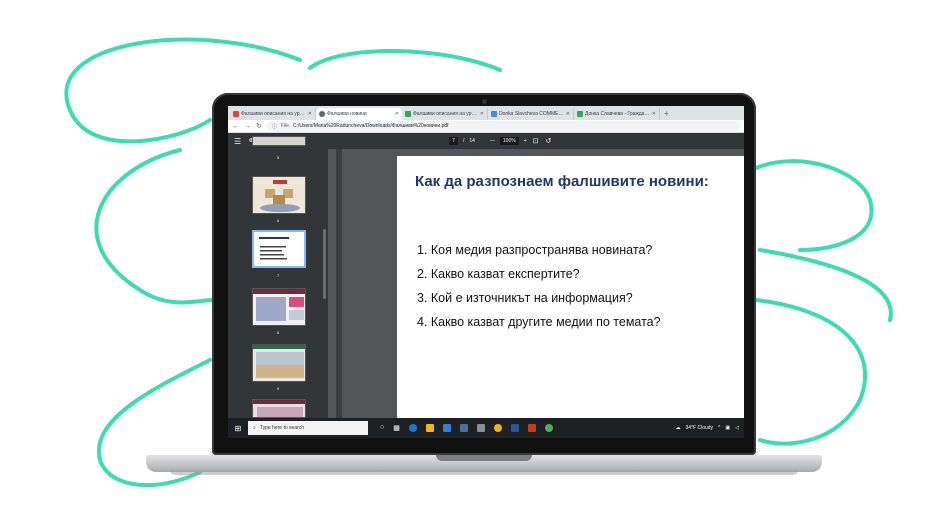 The image size is (950, 530). Describe the element at coordinates (514, 428) in the screenshot. I see `word-icon` at that location.